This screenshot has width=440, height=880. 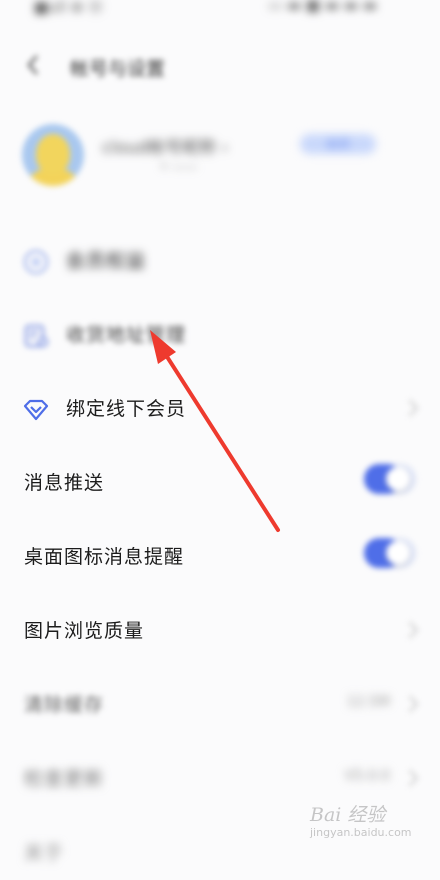 What do you see at coordinates (44, 853) in the screenshot?
I see `row-label: 关于` at bounding box center [44, 853].